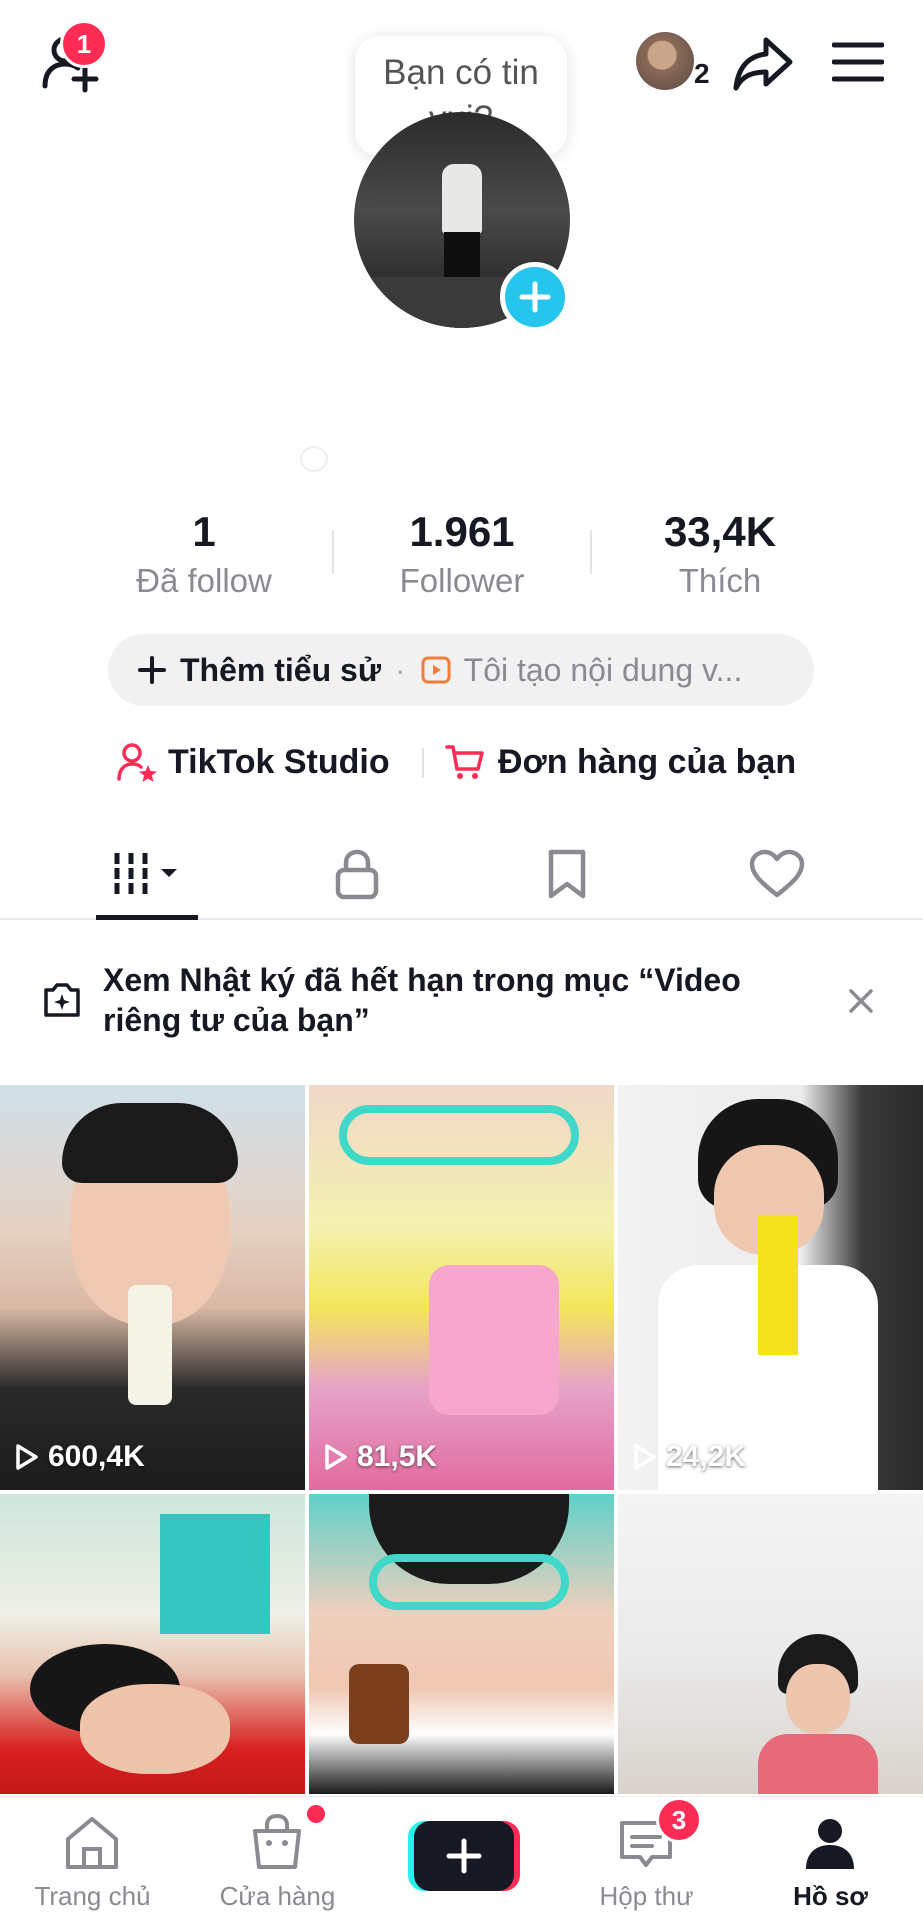 This screenshot has height=1921, width=923. I want to click on bottom-navigation: Trang chủ Cửa hàng 3 Hộp thư Hồ sơ, so click(461, 1858).